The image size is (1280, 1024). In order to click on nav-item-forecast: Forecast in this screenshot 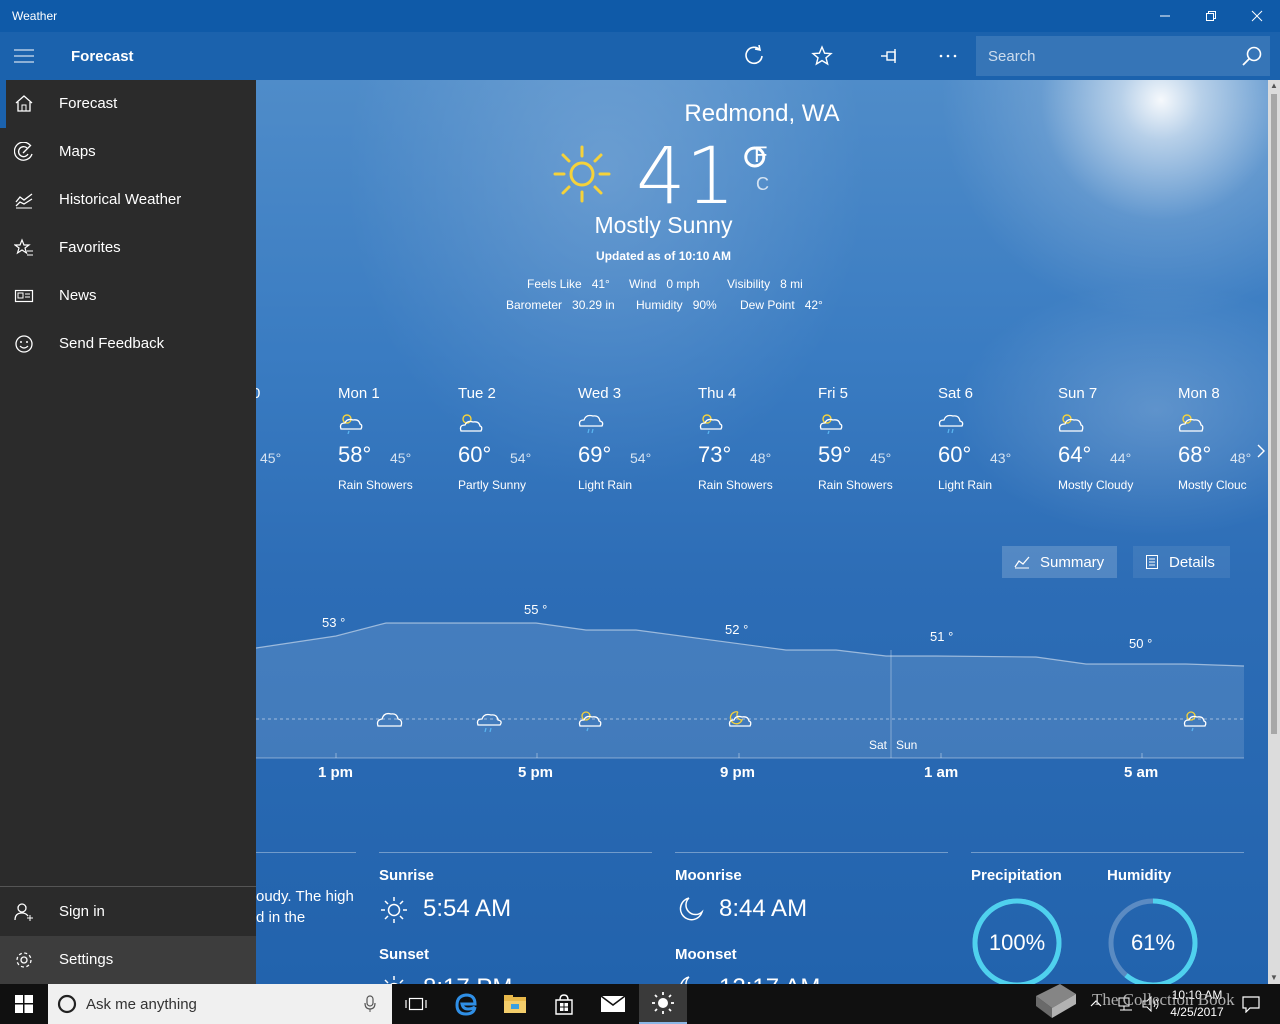, I will do `click(128, 104)`.